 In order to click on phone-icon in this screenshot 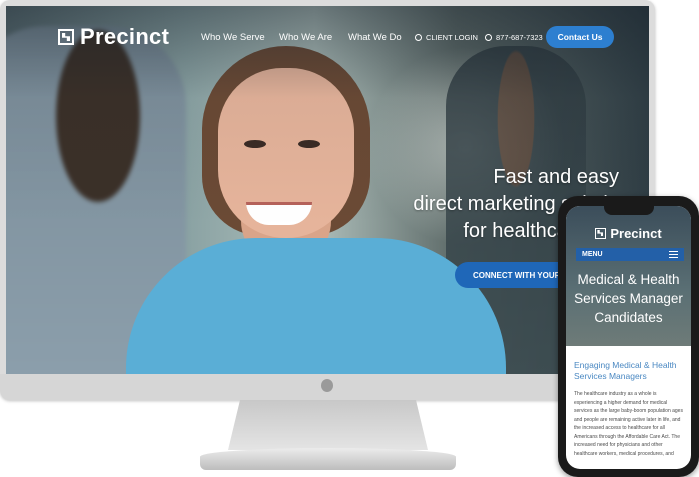, I will do `click(488, 37)`.